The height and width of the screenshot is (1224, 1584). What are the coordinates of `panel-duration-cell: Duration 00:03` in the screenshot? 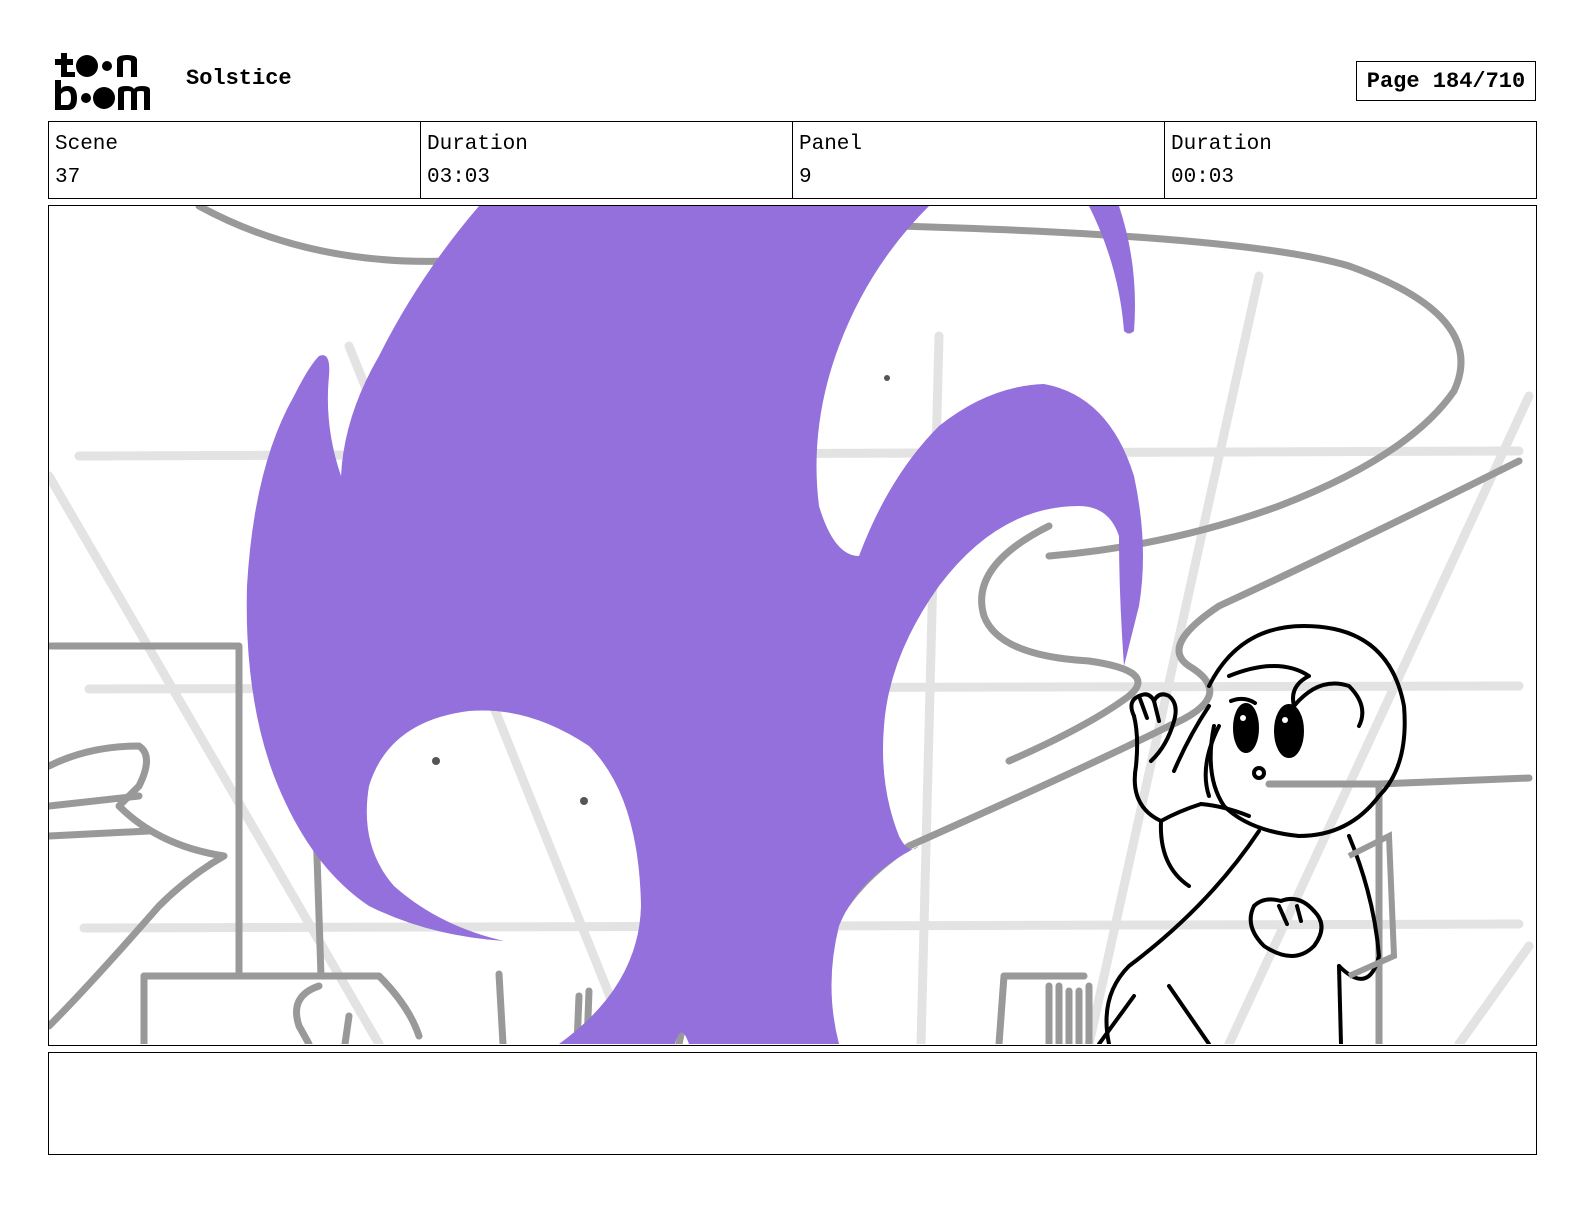 It's located at (1350, 160).